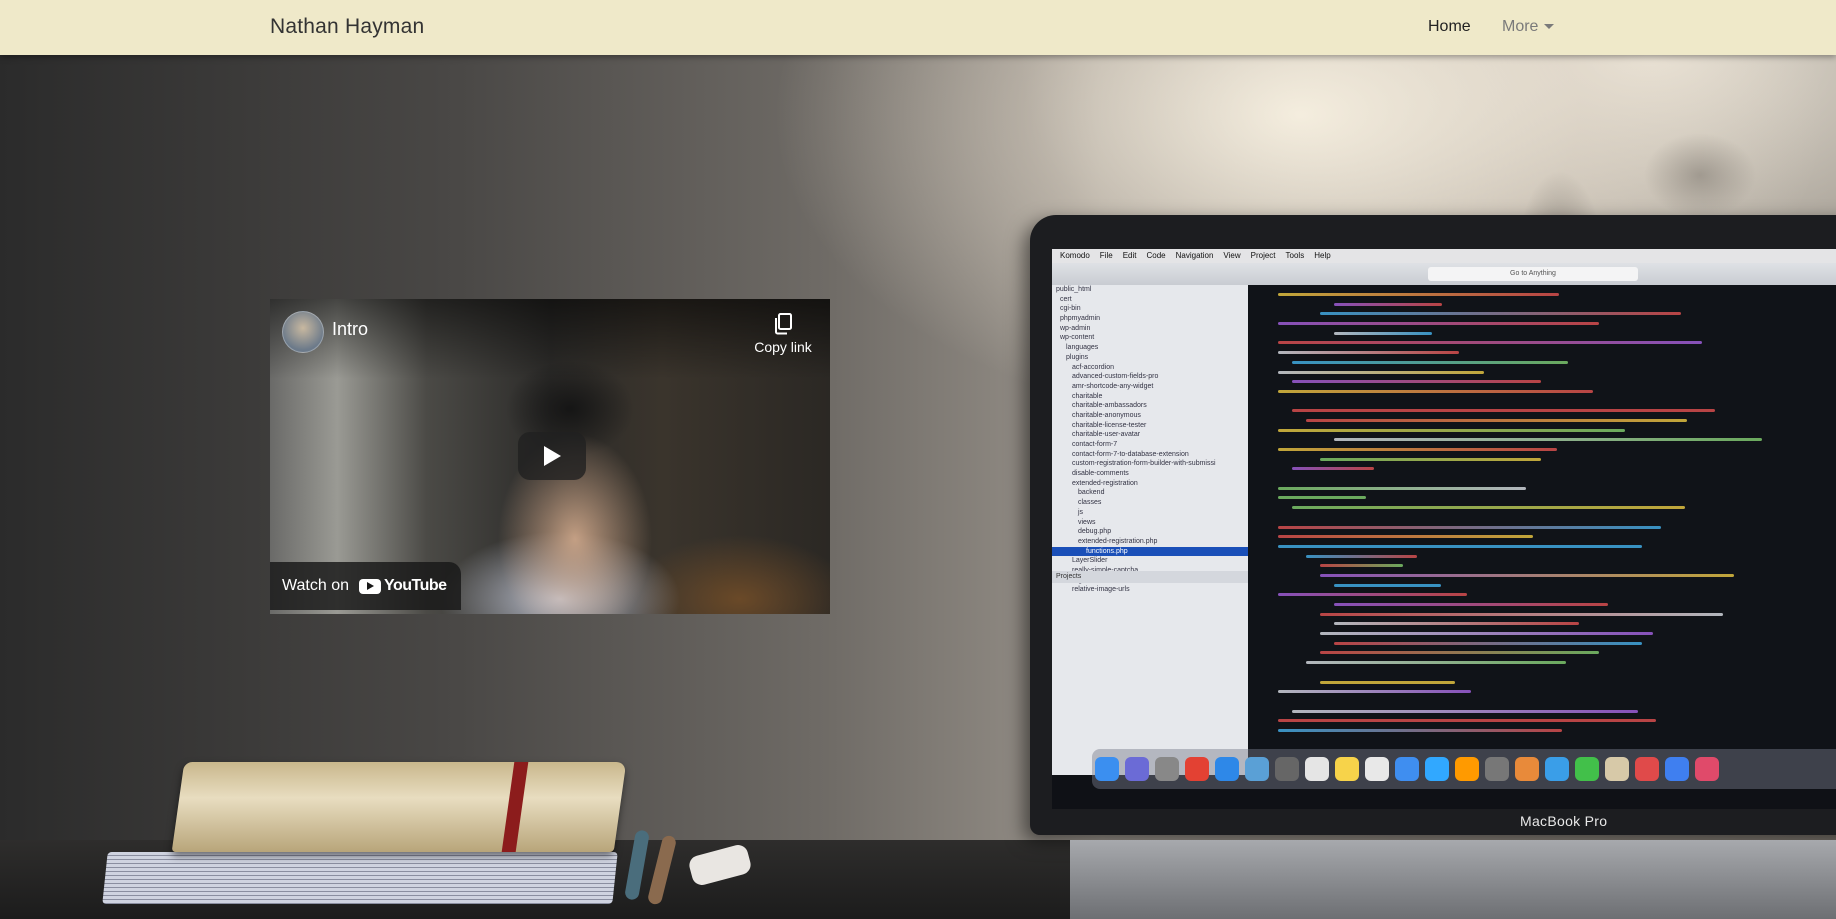 The image size is (1836, 919). Describe the element at coordinates (783, 347) in the screenshot. I see `copy-link-label: Copy link` at that location.